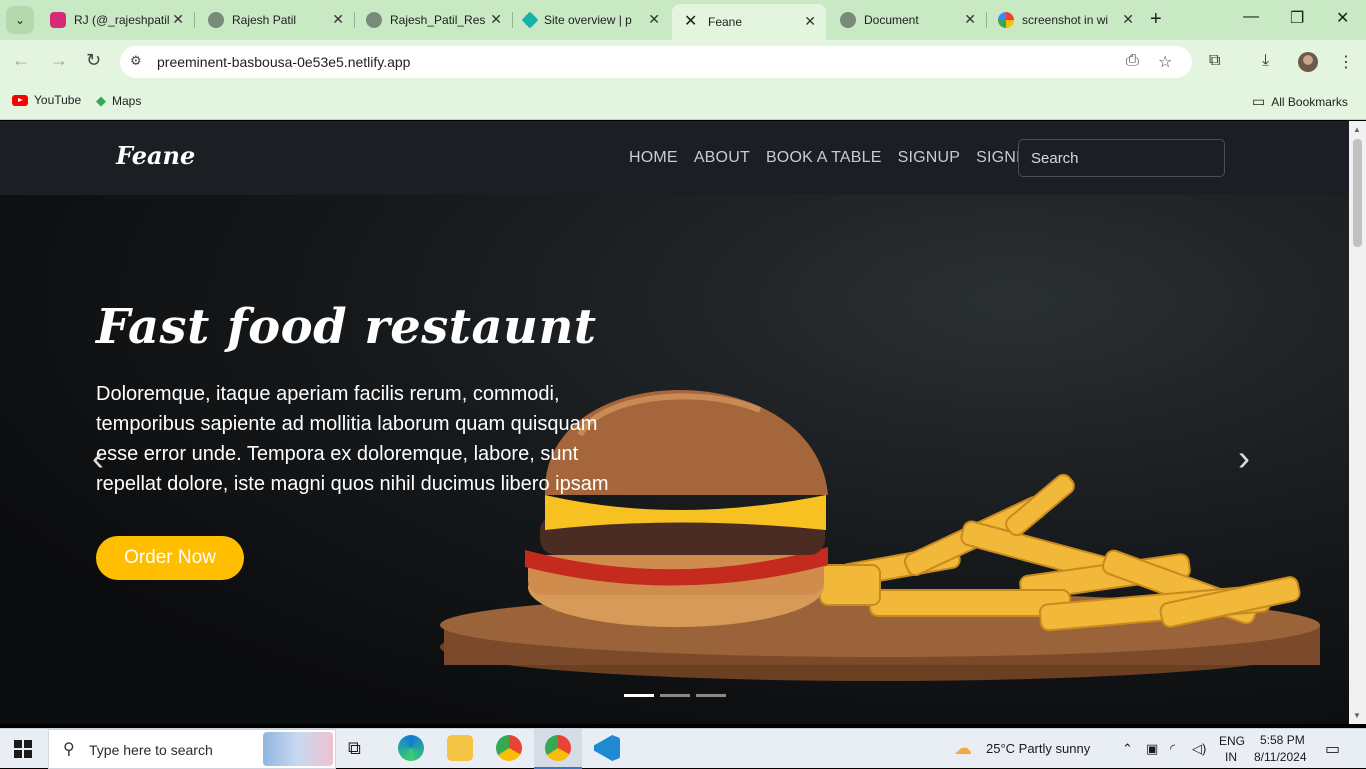 The image size is (1366, 769). What do you see at coordinates (722, 158) in the screenshot?
I see `nav-about: ABOUT` at bounding box center [722, 158].